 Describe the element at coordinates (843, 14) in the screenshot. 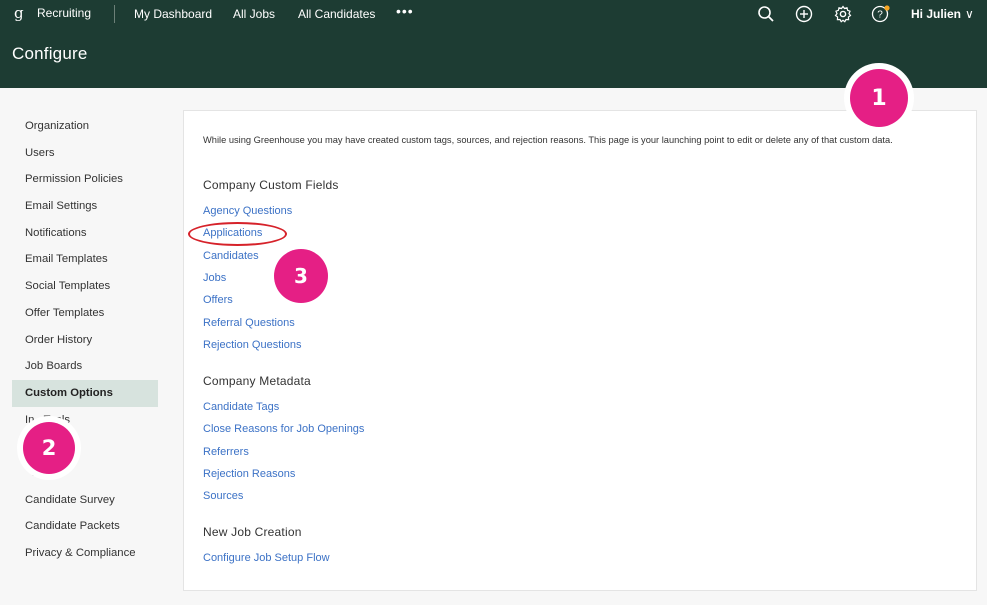

I see `gear-icon` at that location.